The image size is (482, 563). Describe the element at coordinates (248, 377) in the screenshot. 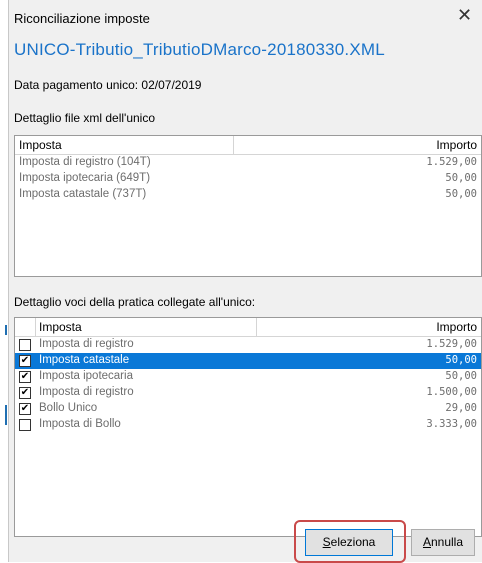

I see `table-row: ✔ Imposta ipotecaria 50,00` at that location.